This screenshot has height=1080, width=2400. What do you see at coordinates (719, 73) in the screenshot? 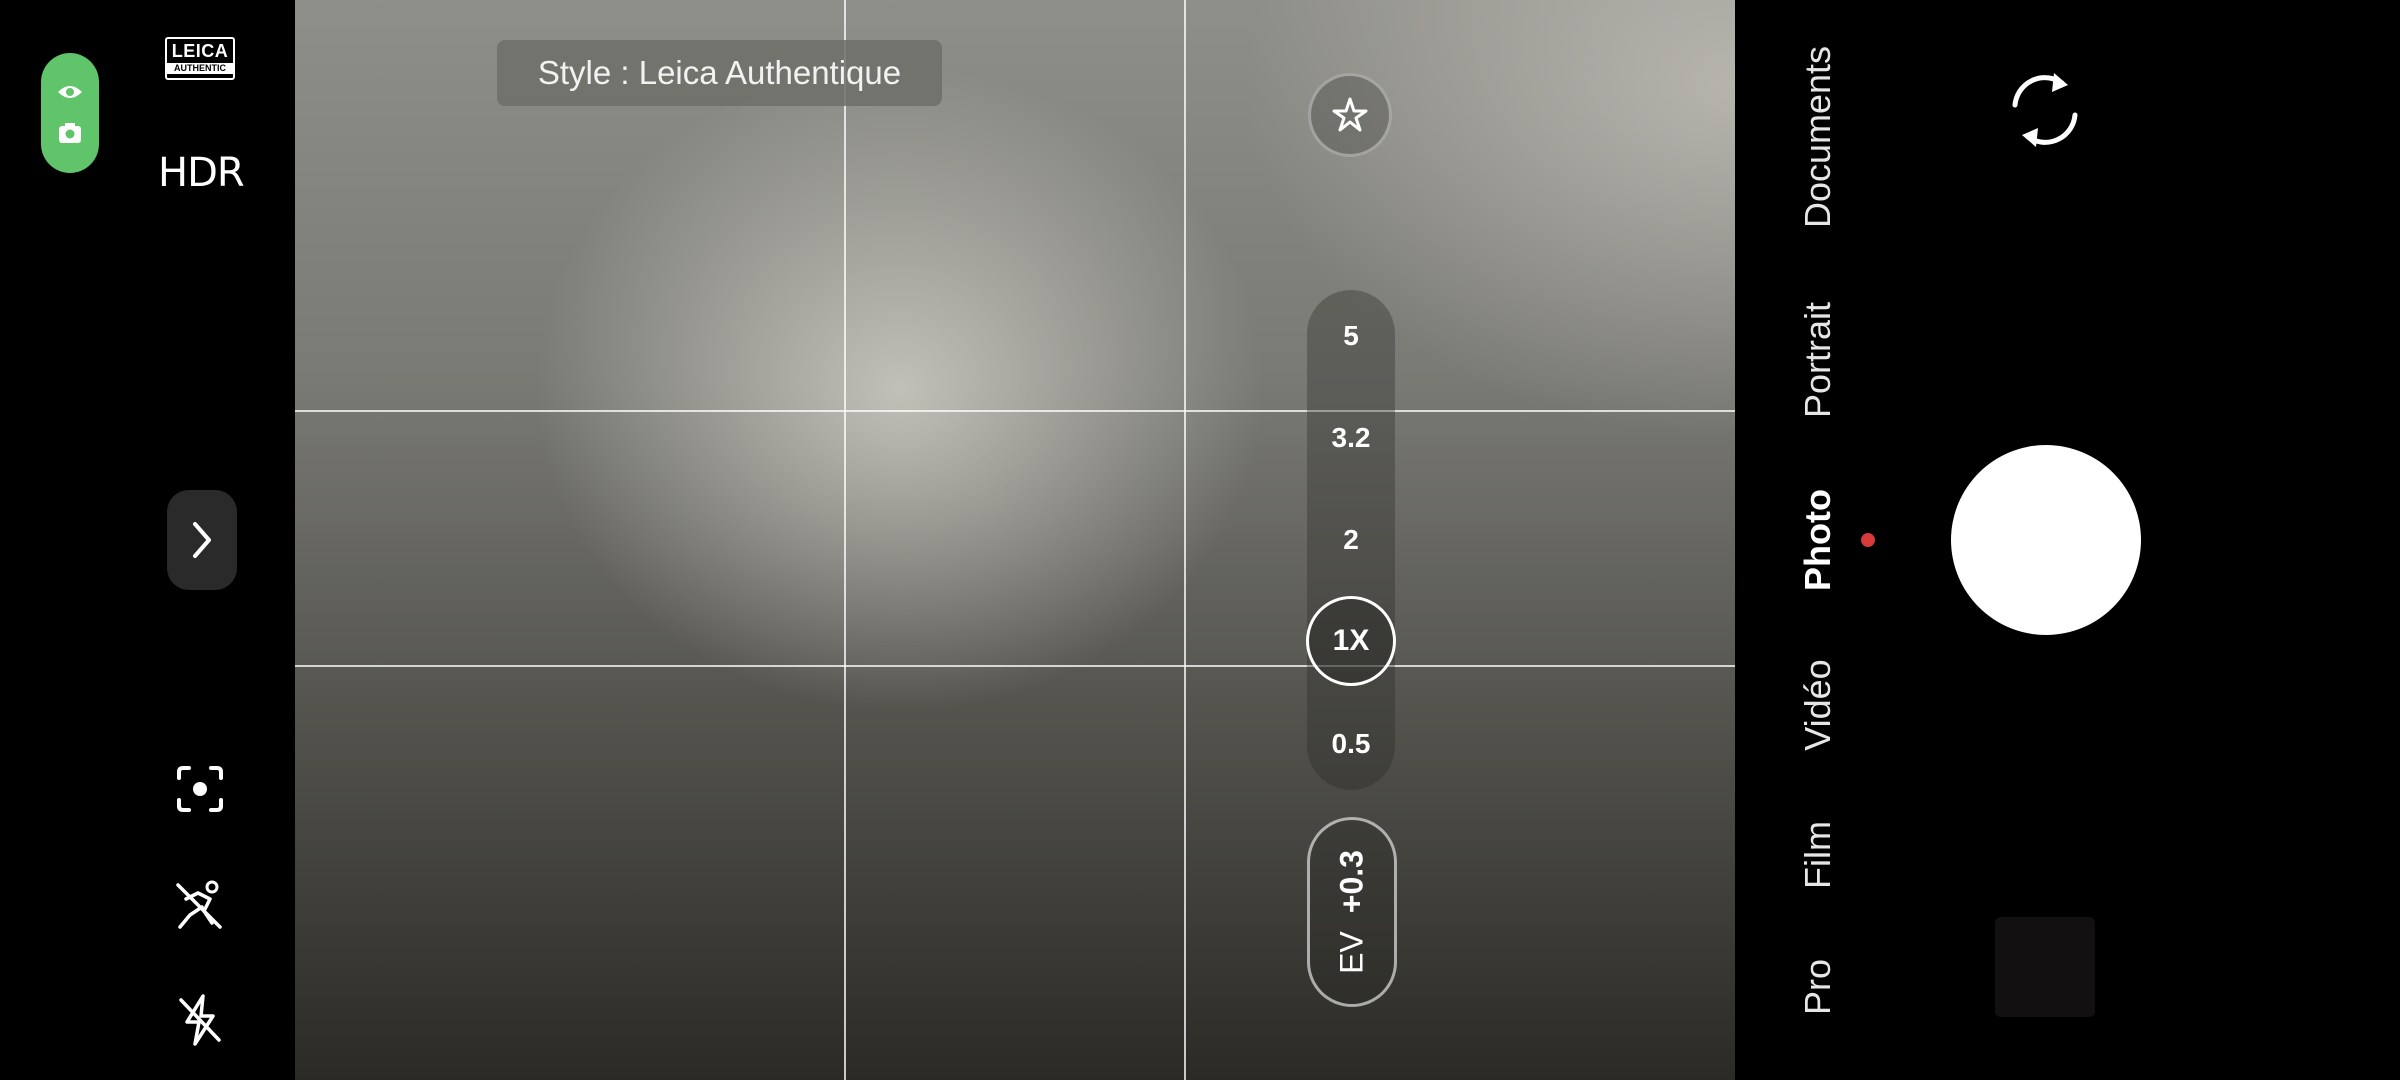
I see `style-toast: Style : Leica Authentique` at bounding box center [719, 73].